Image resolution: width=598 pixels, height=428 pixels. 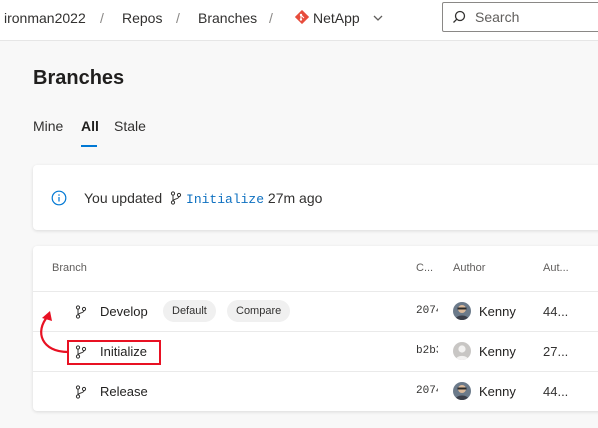 I want to click on page-title: Branches, so click(x=79, y=78).